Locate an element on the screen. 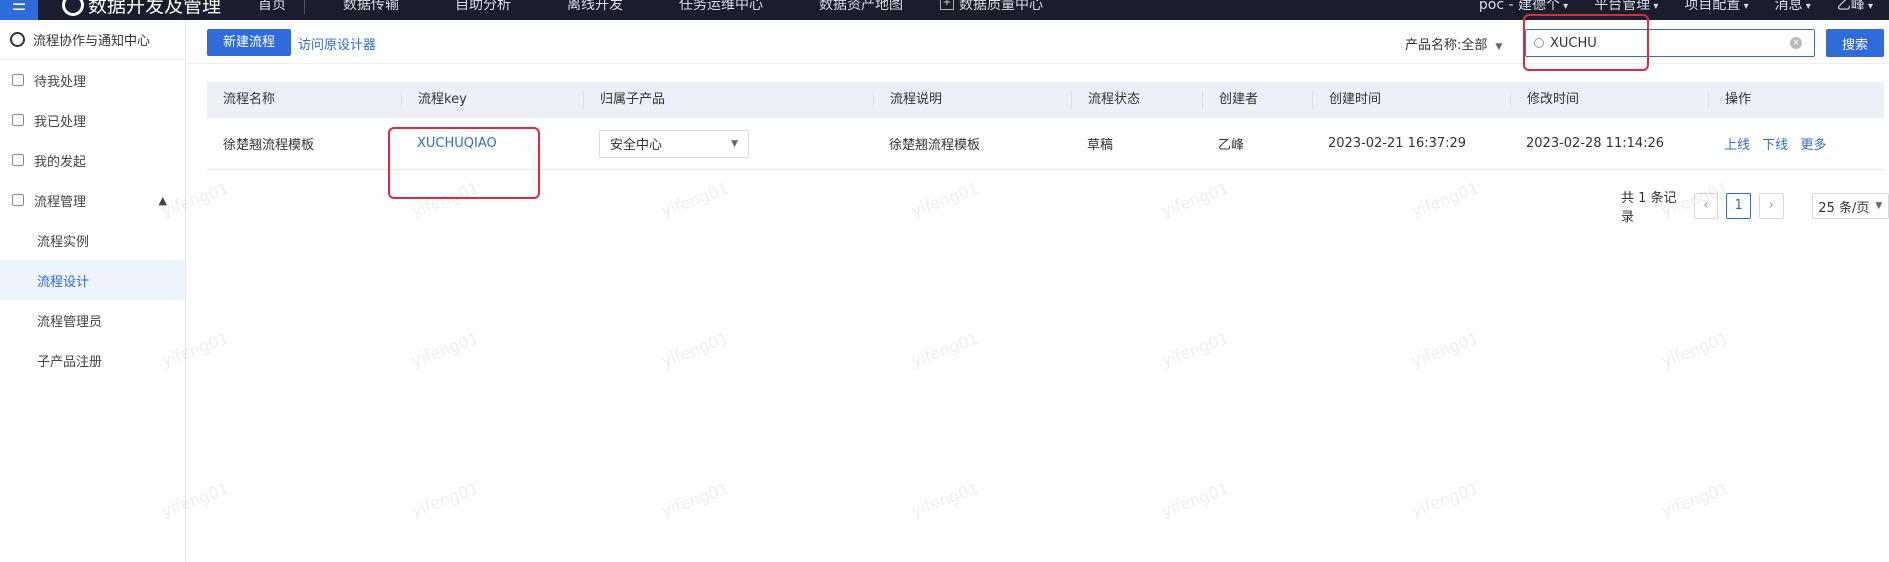 The height and width of the screenshot is (562, 1889). product-filter-label: 产品名称:全部 is located at coordinates (1446, 45).